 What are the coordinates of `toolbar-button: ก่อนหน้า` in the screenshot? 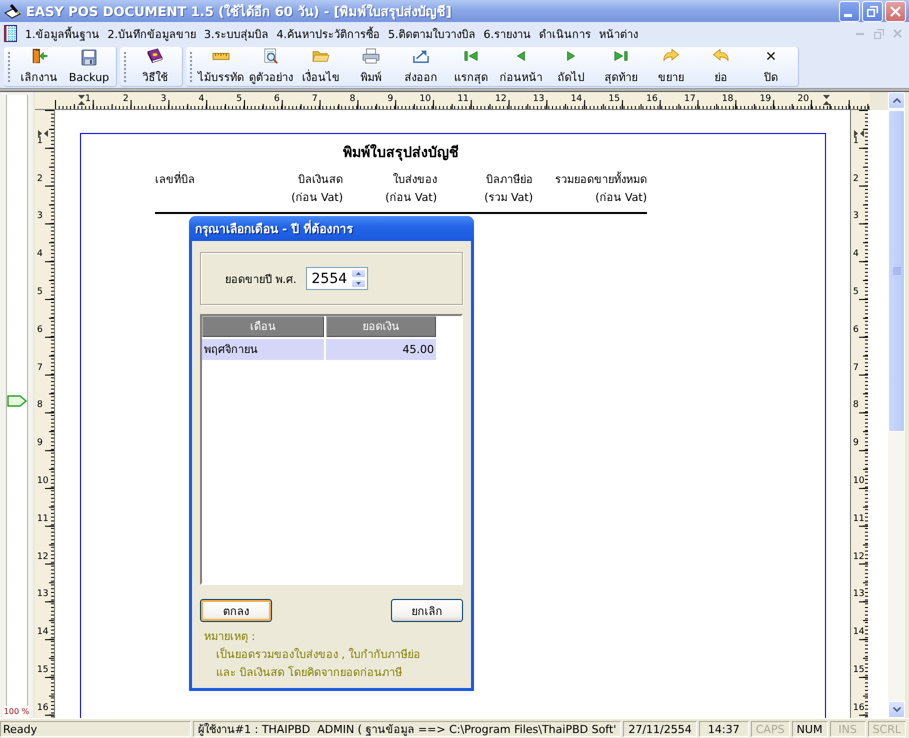 It's located at (521, 67).